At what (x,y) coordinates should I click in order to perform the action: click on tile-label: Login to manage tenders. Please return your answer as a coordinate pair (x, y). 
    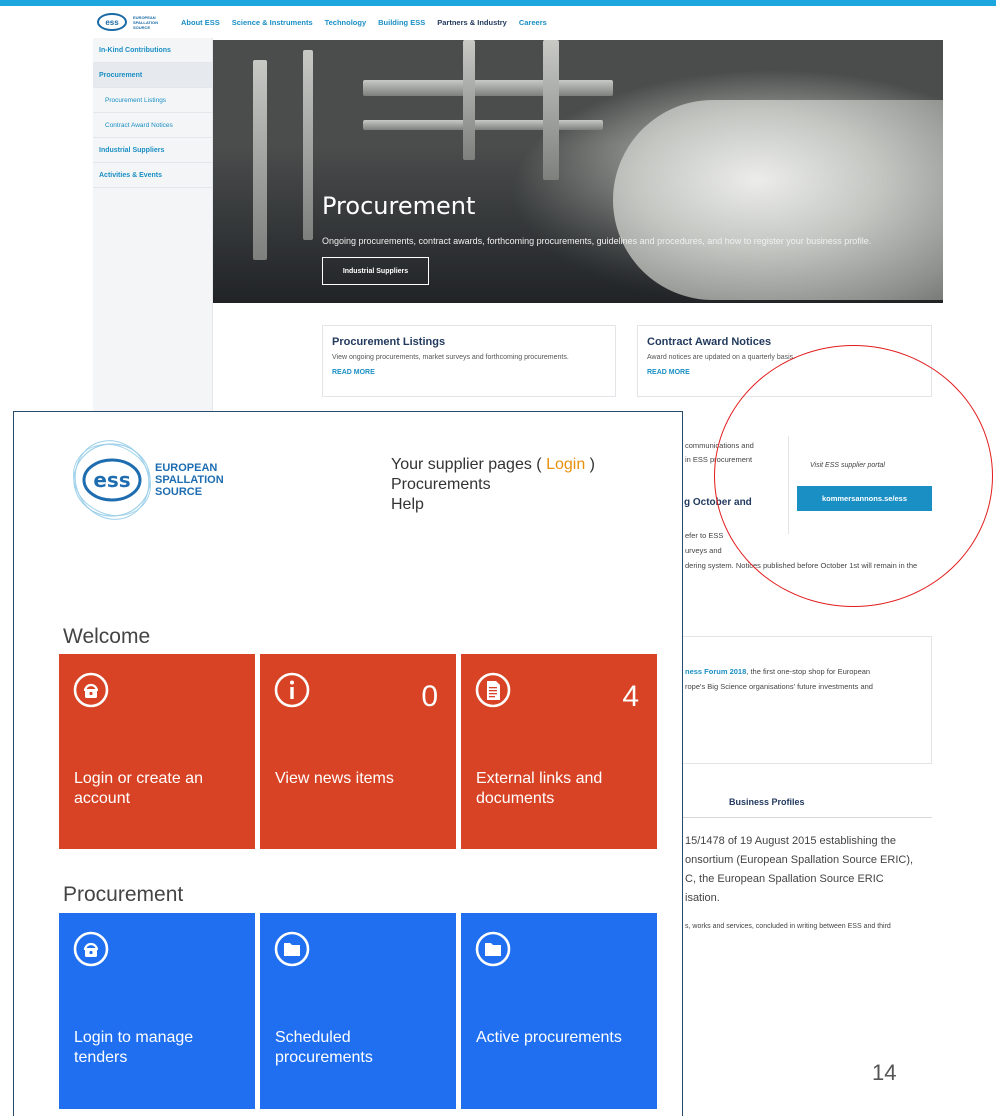
    Looking at the image, I should click on (134, 1047).